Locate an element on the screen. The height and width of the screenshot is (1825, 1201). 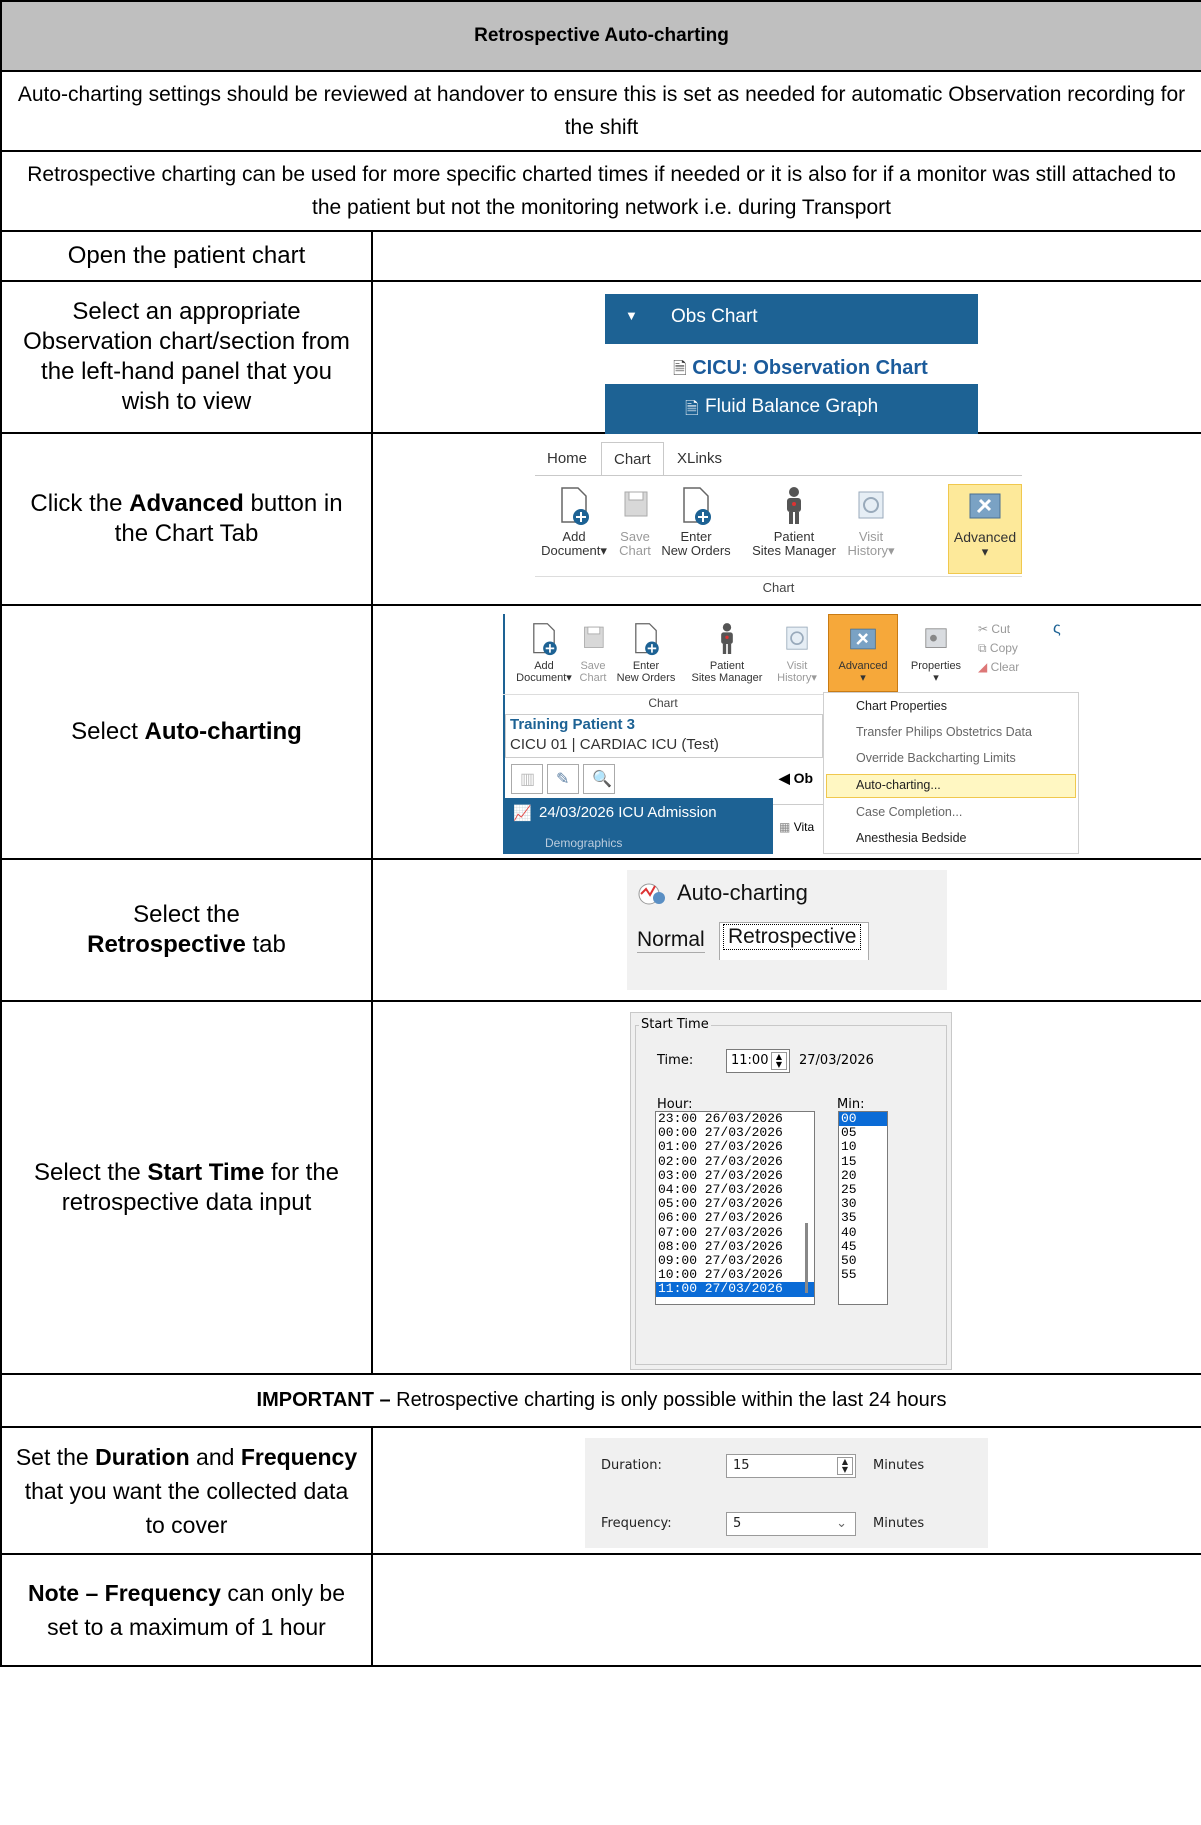
minute-option: 45 is located at coordinates (863, 1246).